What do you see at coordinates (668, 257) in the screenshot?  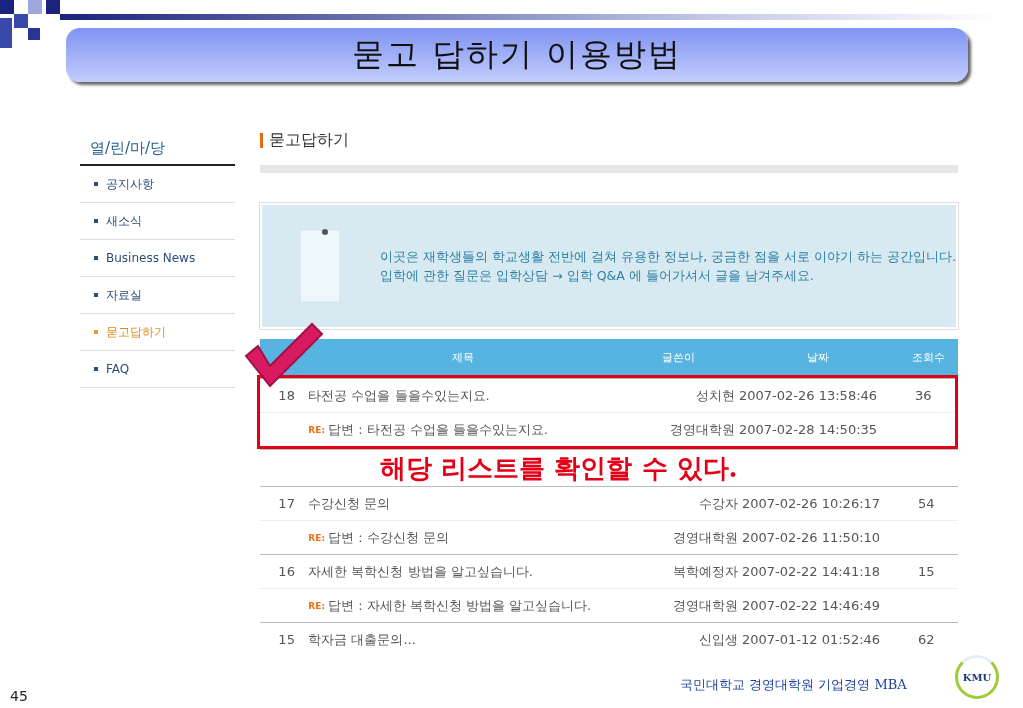 I see `notice-text: 이곳은 재학생들의 학교생활 전반에 걸쳐 유용한 정보나, 궁금한 점을 서로 이야기 하는 공간입니다.` at bounding box center [668, 257].